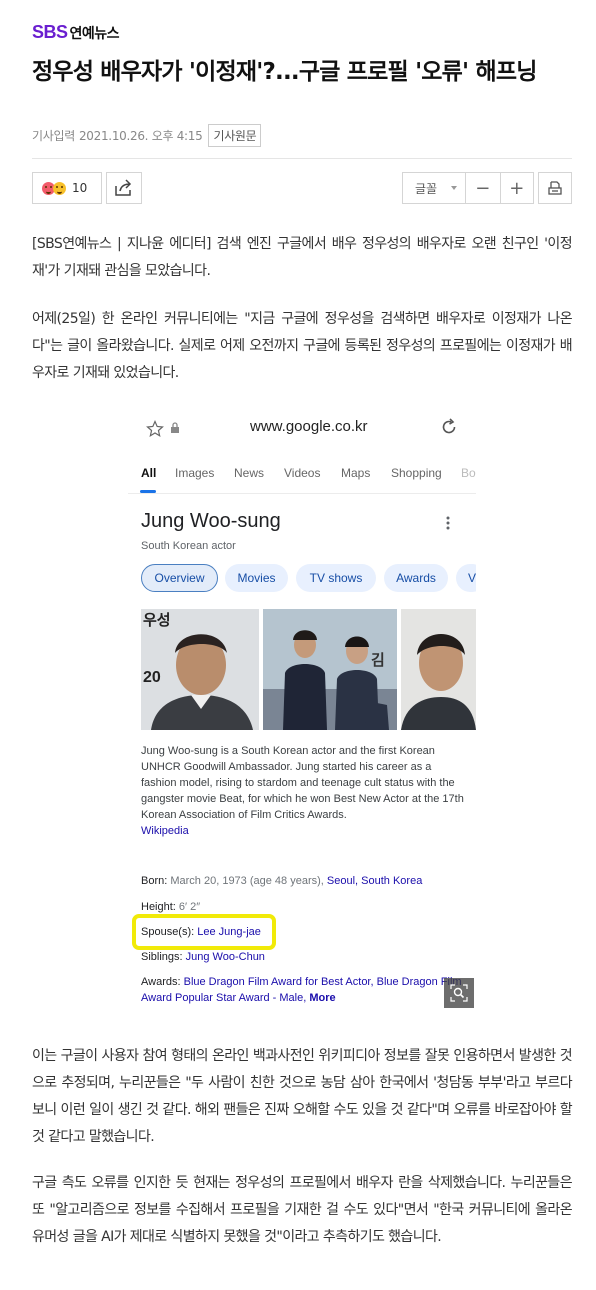 The image size is (596, 1290). What do you see at coordinates (249, 473) in the screenshot?
I see `tab-news: News` at bounding box center [249, 473].